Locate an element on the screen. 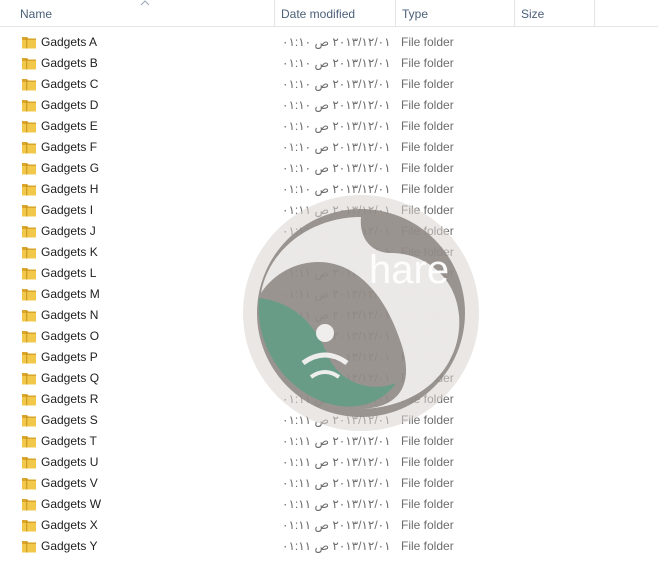 This screenshot has height=588, width=658. file-row: Gadgets T ۲۰۱۳/۱۲/۰۱ ص ۰۱:۱۱ File folder is located at coordinates (329, 441).